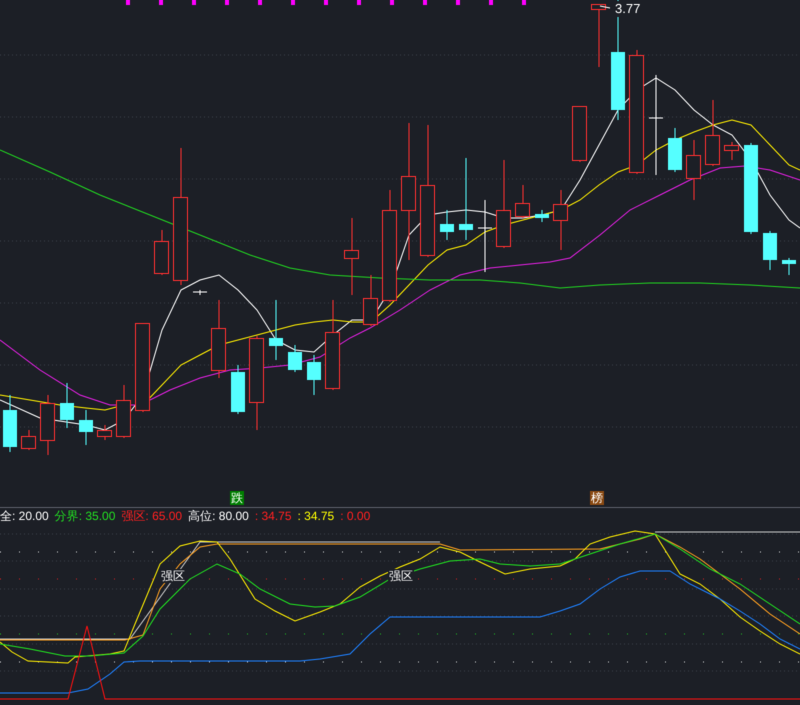  I want to click on legend-value: 强区: 65.00, so click(151, 516).